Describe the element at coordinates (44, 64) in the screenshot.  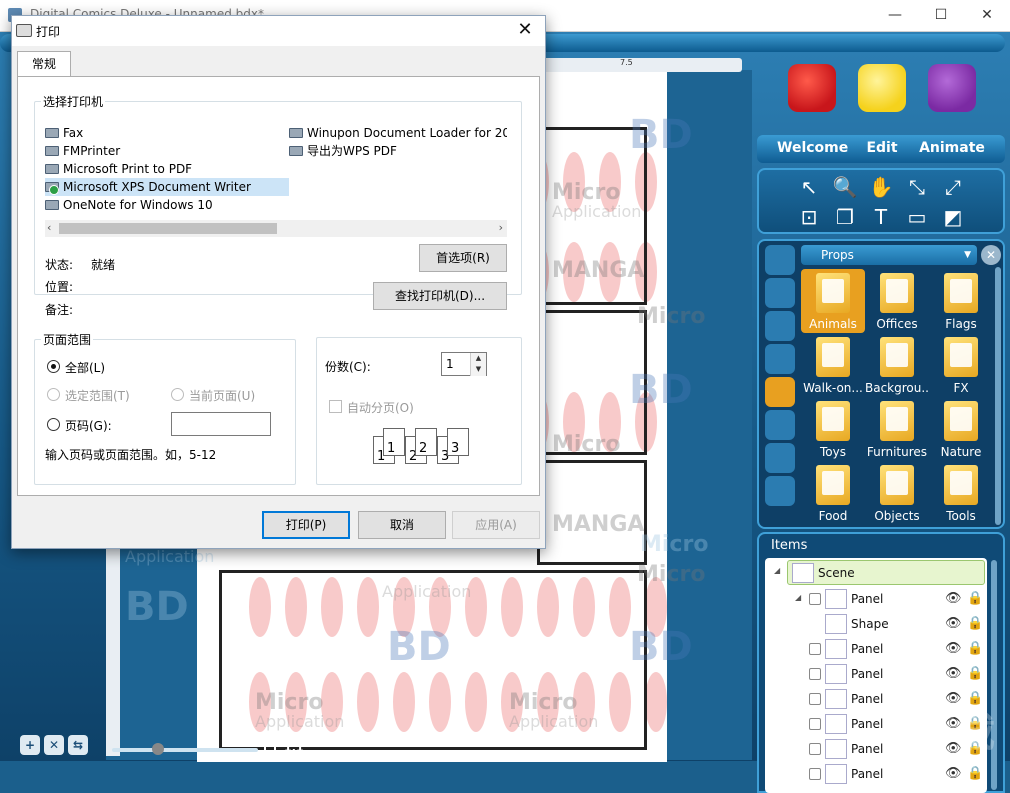
I see `tab-general: 常规` at that location.